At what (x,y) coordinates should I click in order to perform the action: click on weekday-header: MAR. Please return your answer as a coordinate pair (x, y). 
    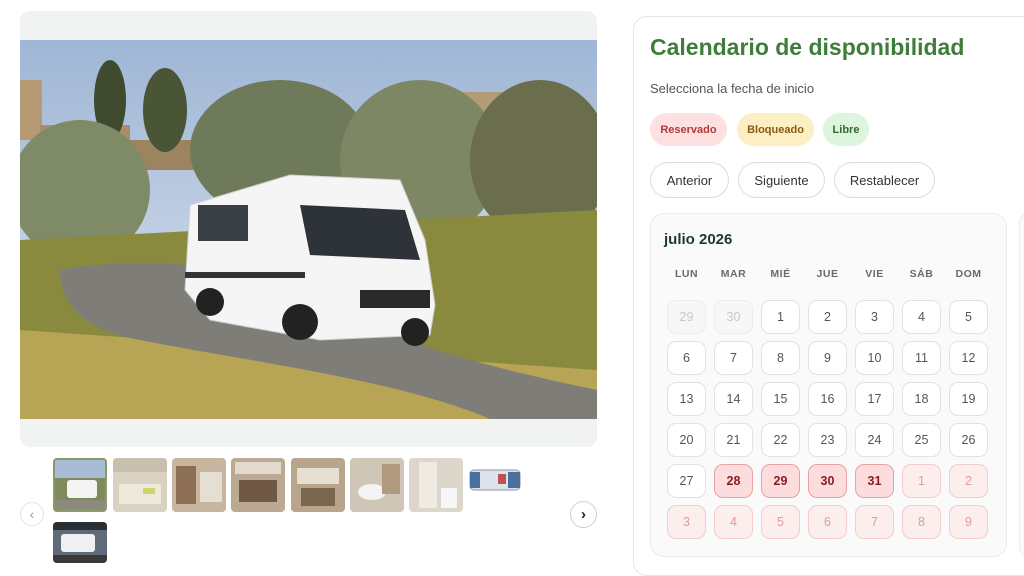
    Looking at the image, I should click on (733, 274).